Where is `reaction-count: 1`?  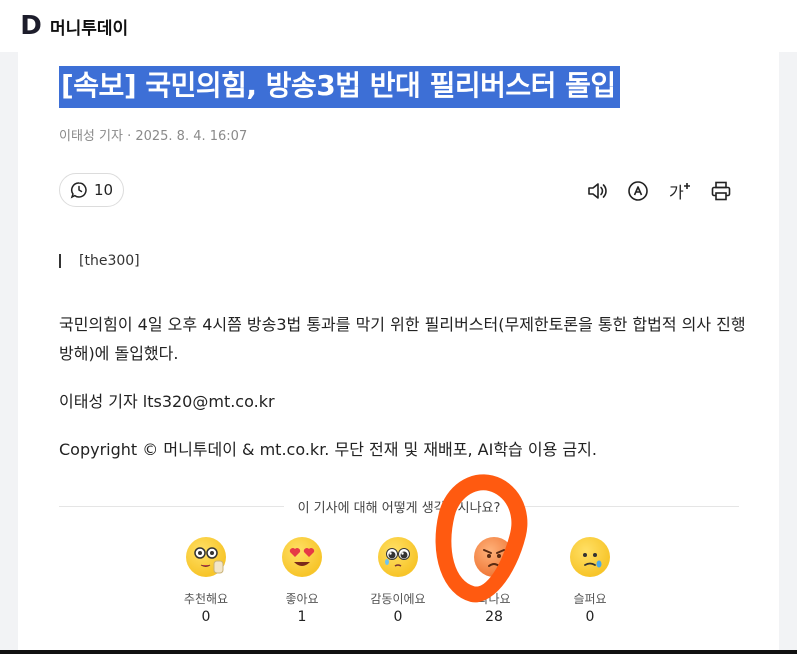
reaction-count: 1 is located at coordinates (302, 617).